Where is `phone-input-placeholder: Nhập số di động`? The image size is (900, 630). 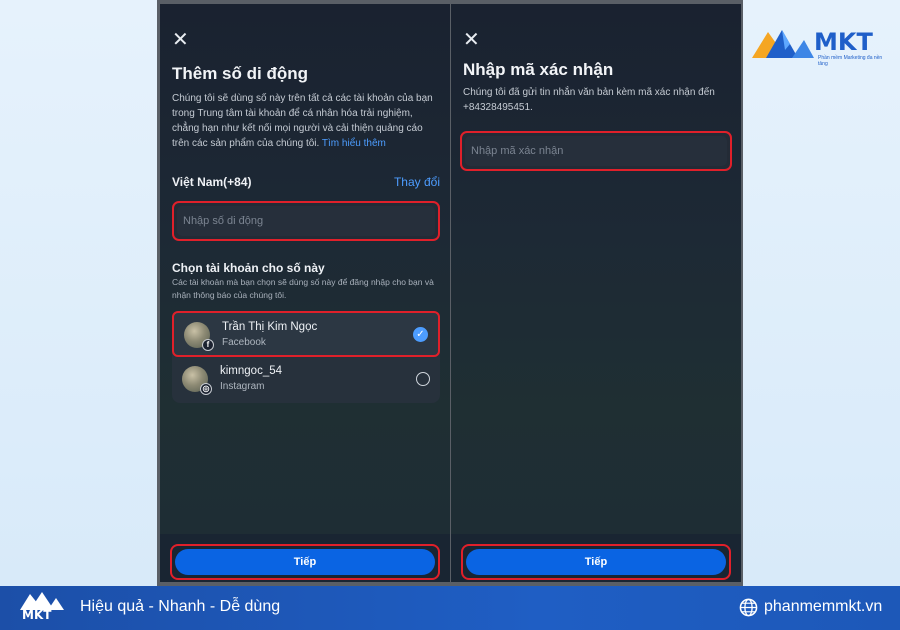 phone-input-placeholder: Nhập số di động is located at coordinates (223, 221).